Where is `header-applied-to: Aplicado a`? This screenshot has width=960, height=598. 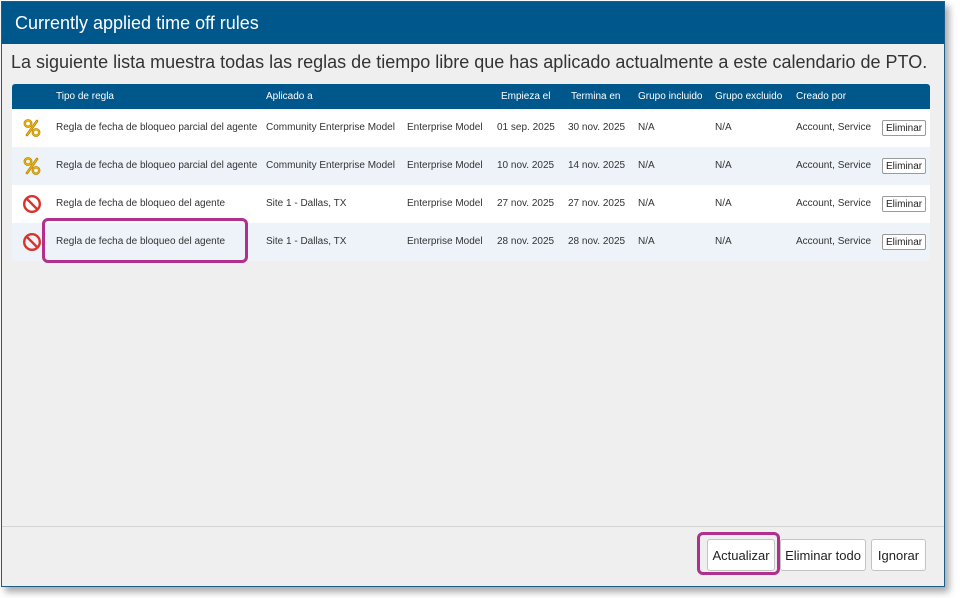
header-applied-to: Aplicado a is located at coordinates (289, 96).